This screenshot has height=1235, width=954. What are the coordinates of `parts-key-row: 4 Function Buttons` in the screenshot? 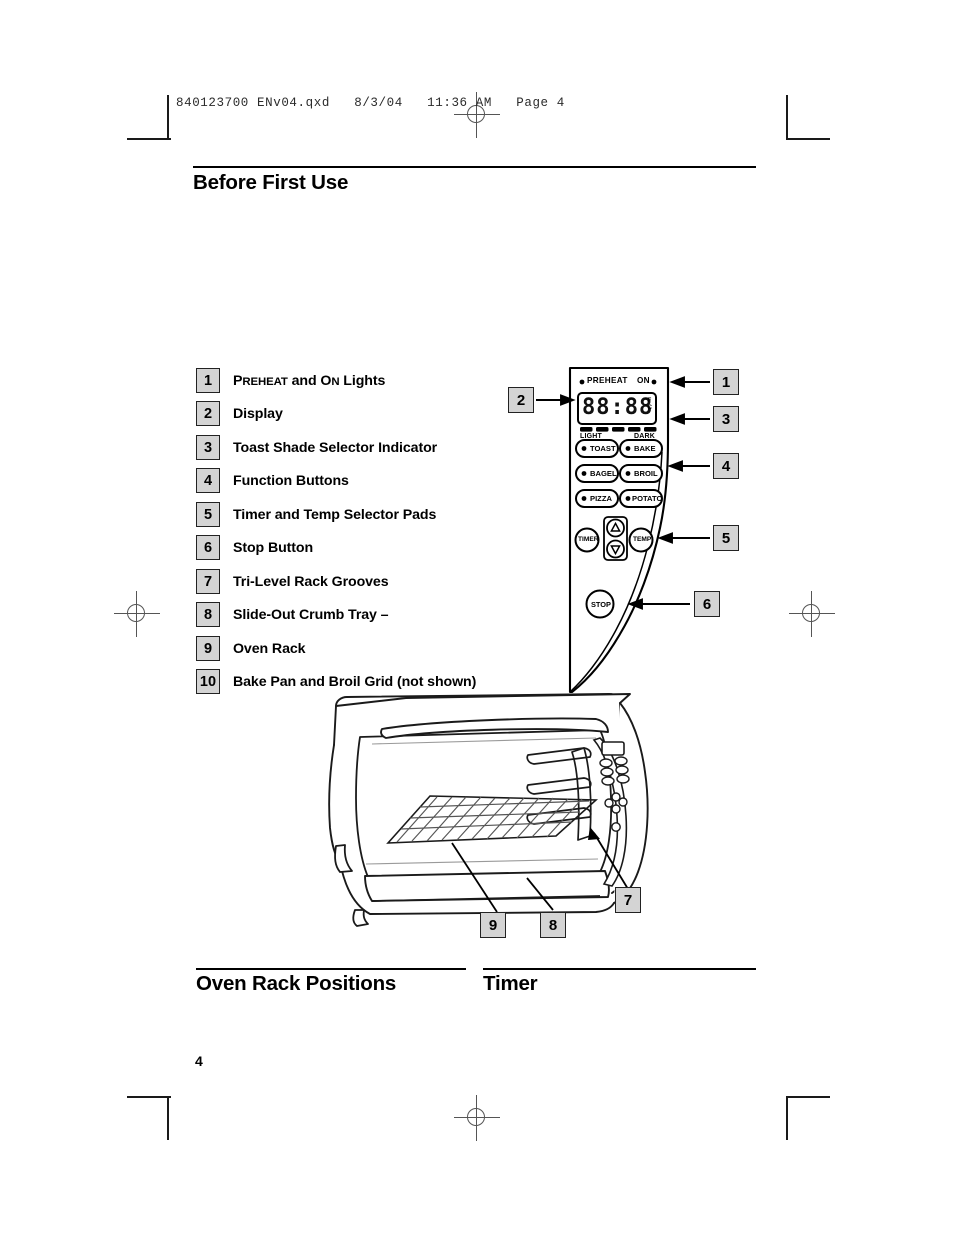 It's located at (272, 480).